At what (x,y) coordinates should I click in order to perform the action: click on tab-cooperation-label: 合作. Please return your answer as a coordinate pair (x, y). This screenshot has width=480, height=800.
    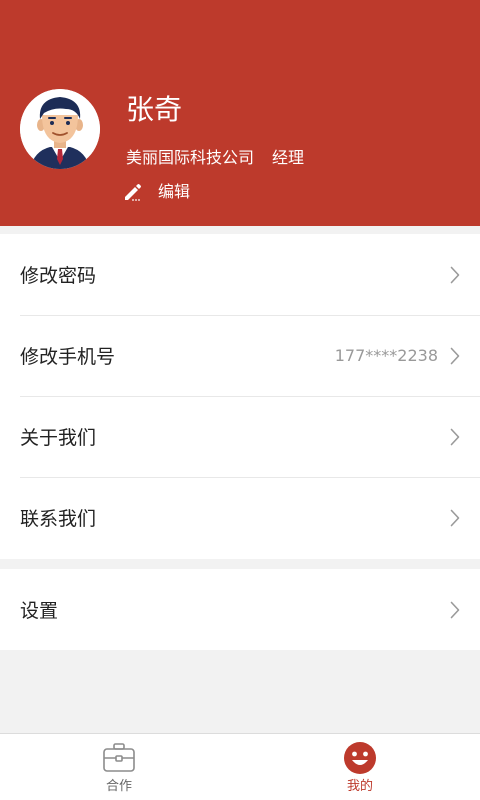
    Looking at the image, I should click on (118, 786).